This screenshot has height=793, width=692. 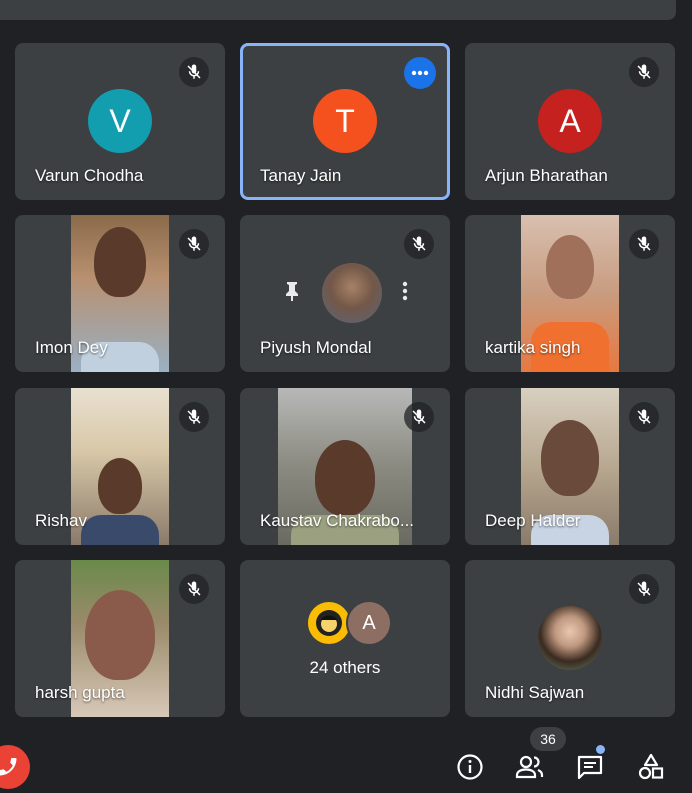 I want to click on participant-tile-nidhi: Nidhi Sajwan, so click(x=570, y=638).